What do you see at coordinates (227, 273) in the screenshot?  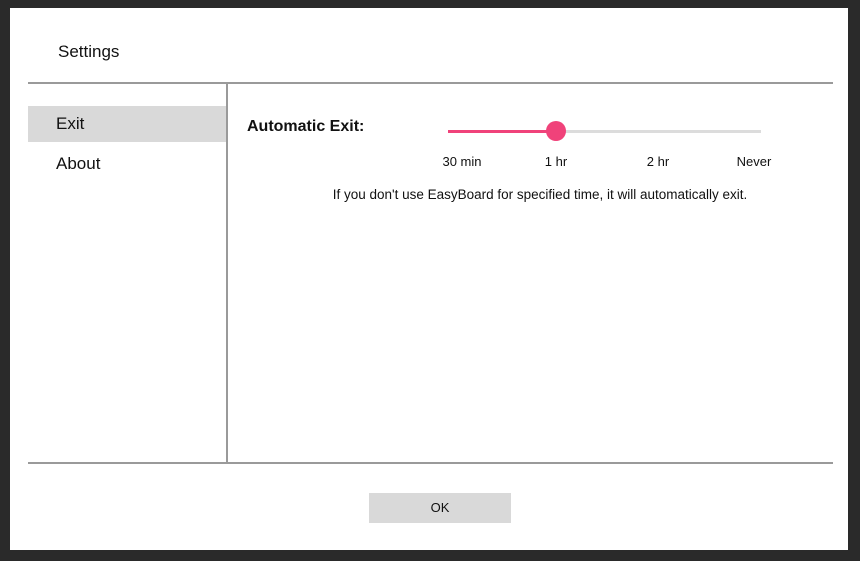 I see `sidebar-divider` at bounding box center [227, 273].